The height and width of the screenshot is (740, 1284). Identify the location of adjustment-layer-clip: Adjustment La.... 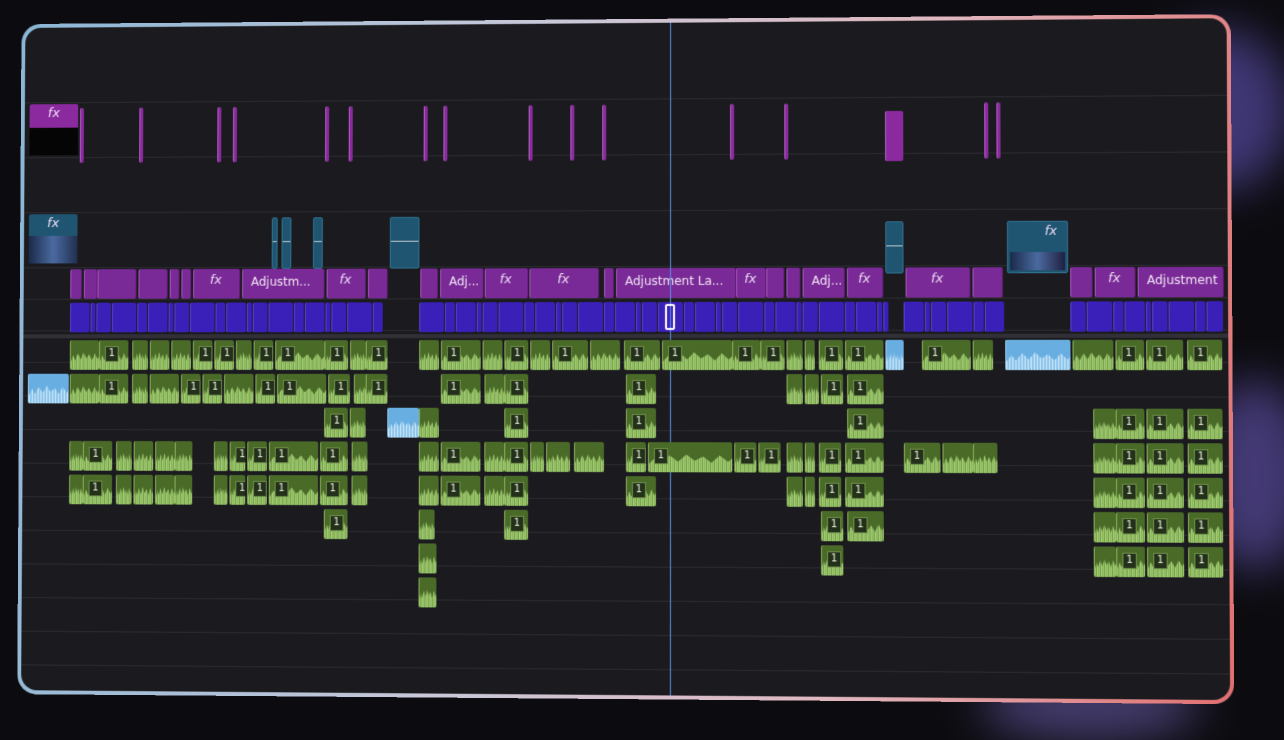
(676, 283).